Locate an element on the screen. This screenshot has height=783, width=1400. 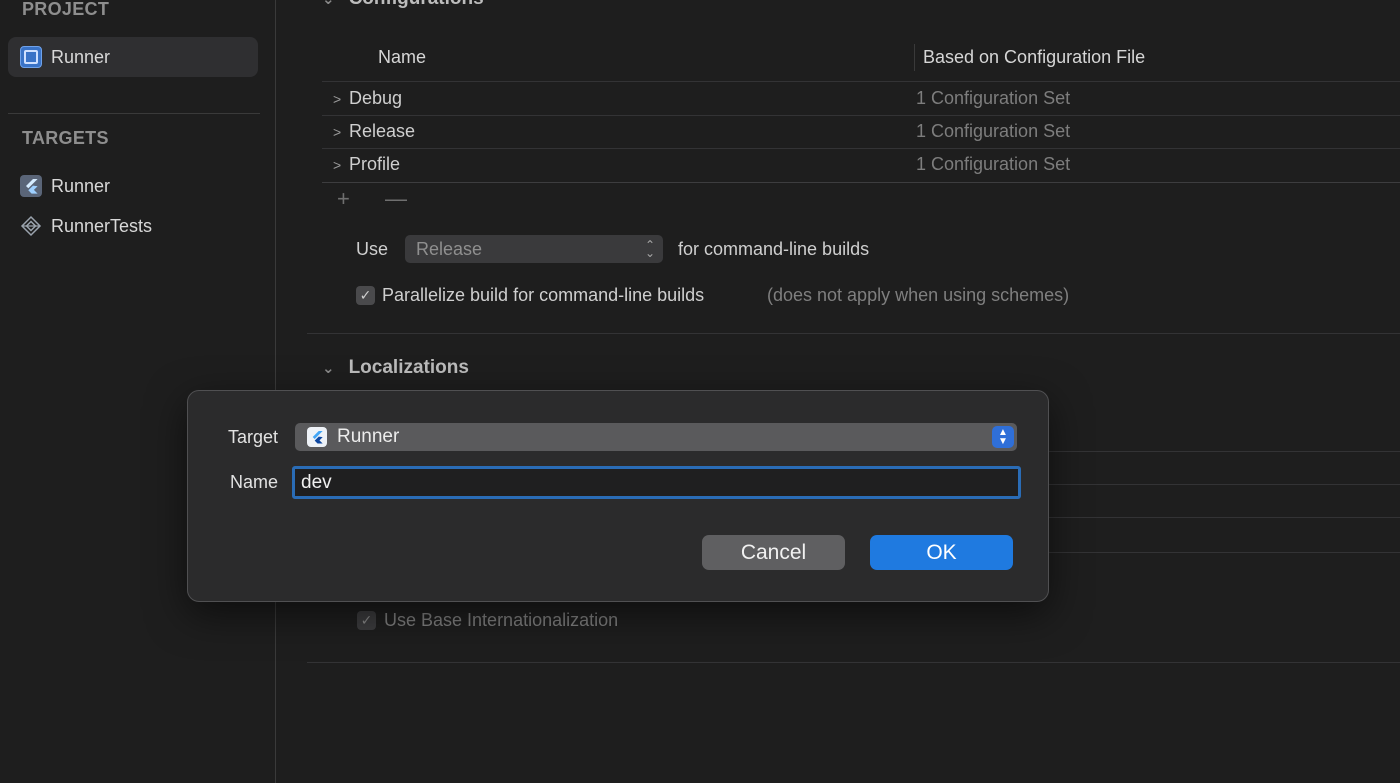
sidebar-item-target-runner: Runner is located at coordinates (133, 186).